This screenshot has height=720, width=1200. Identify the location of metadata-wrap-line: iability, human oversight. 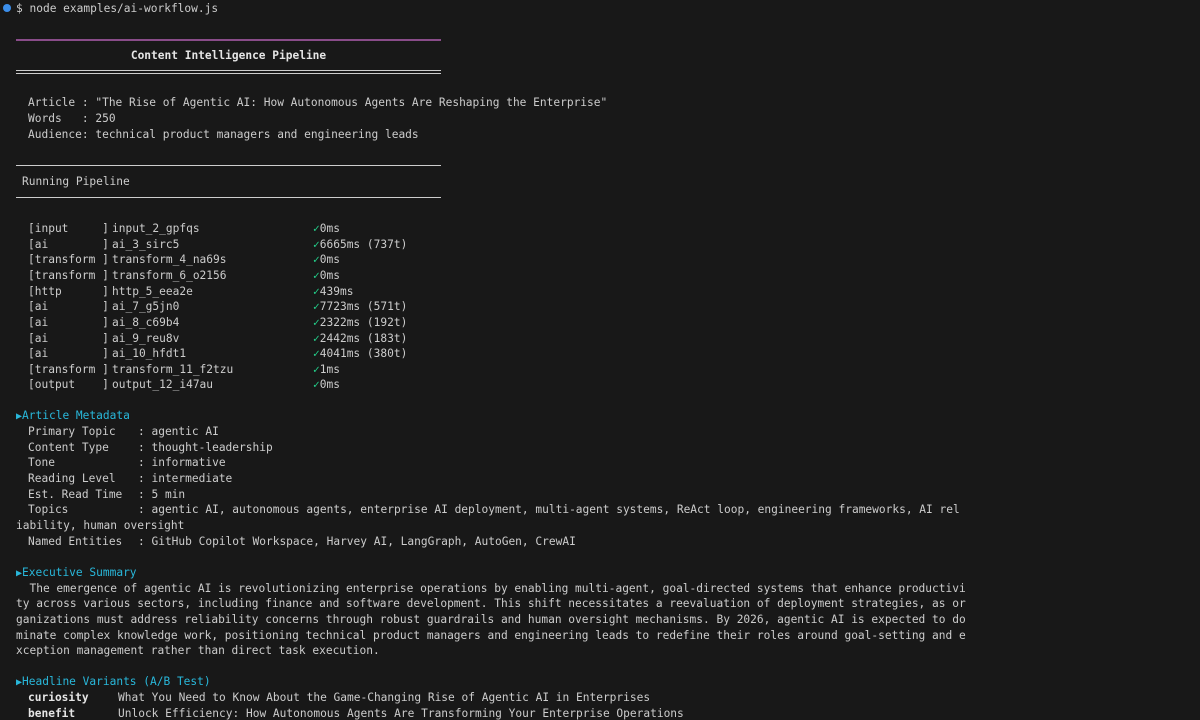
(100, 525).